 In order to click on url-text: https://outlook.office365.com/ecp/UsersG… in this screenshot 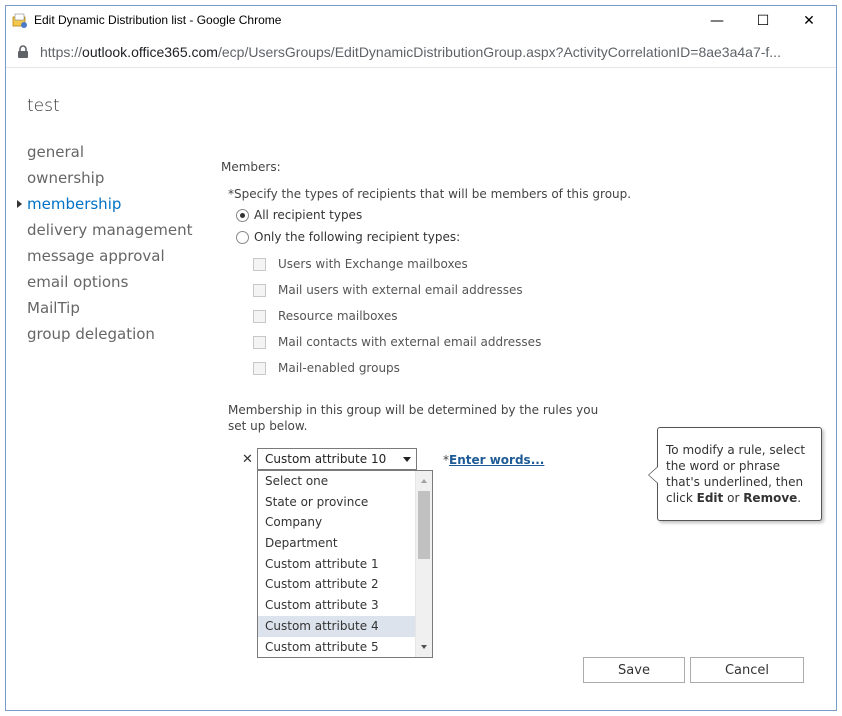, I will do `click(410, 52)`.